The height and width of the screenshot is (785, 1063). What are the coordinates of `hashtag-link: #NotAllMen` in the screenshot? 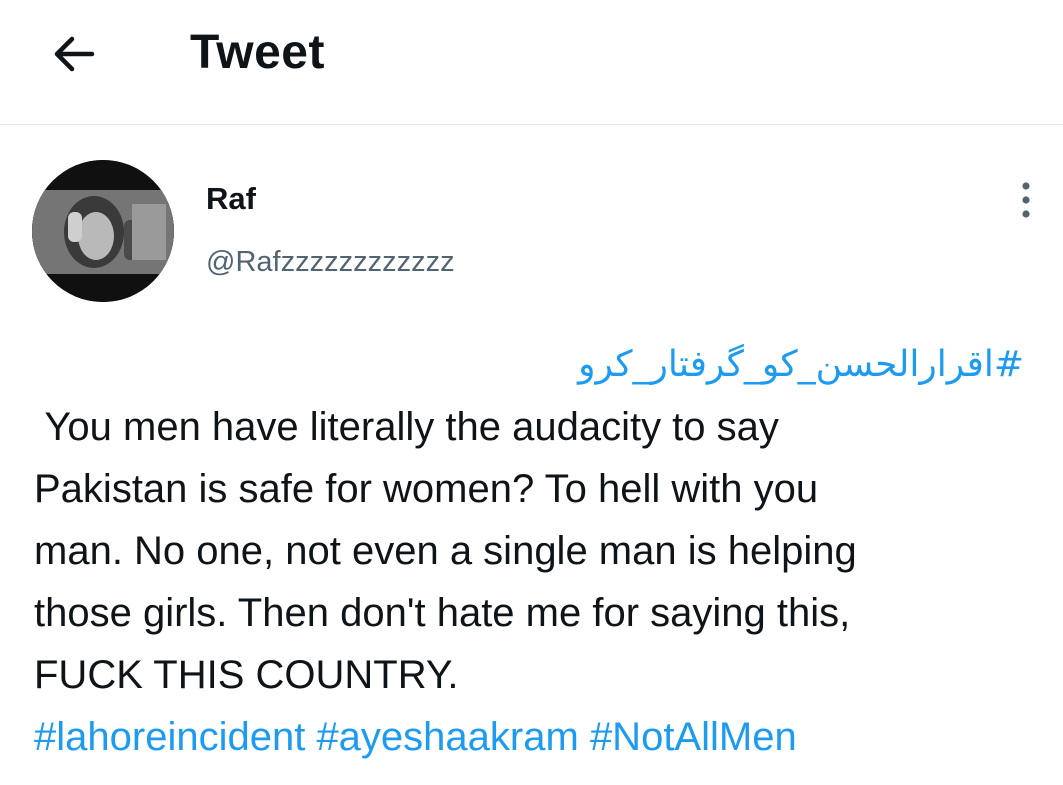 It's located at (693, 737).